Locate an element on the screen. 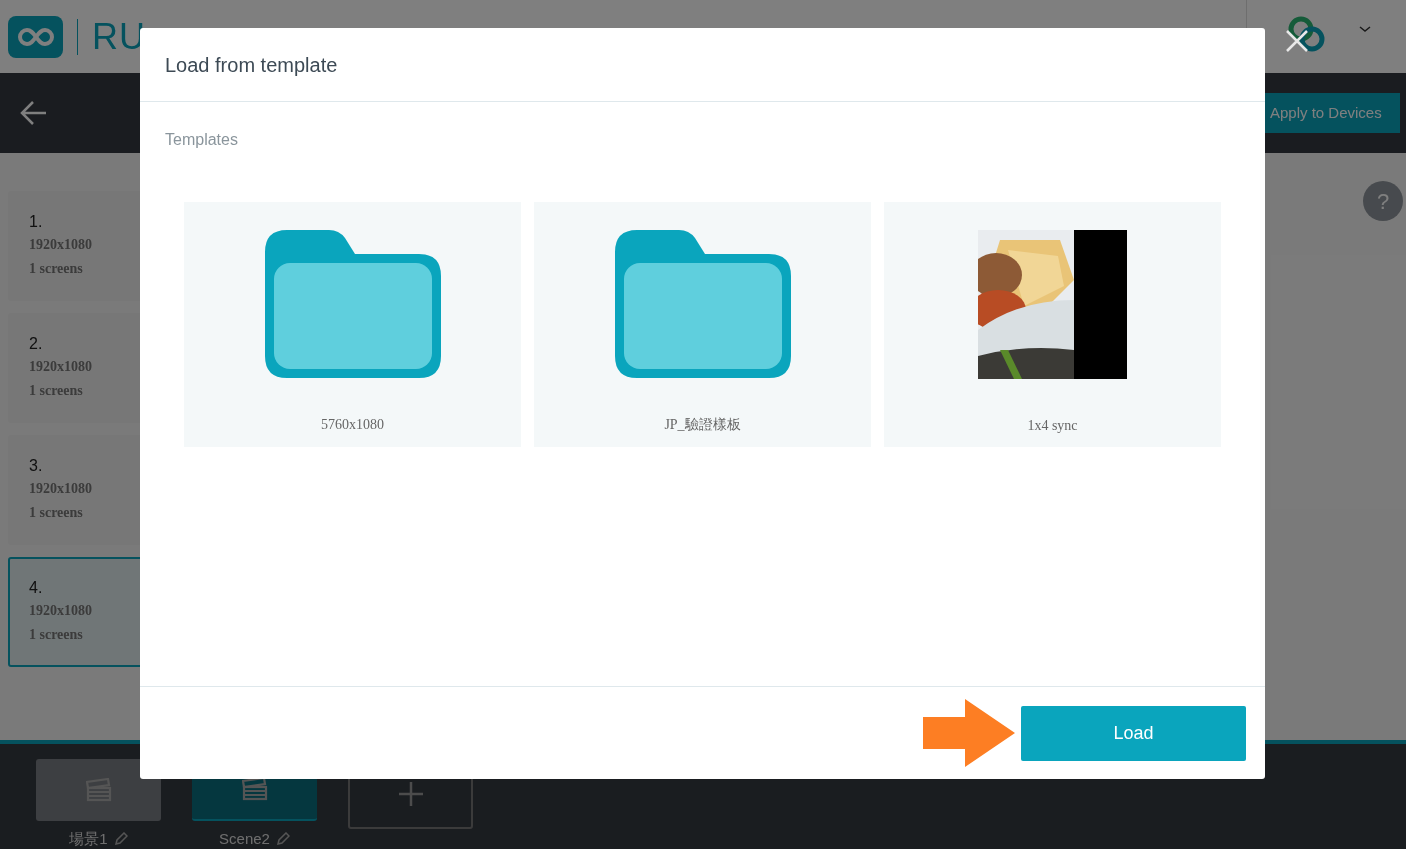 This screenshot has height=849, width=1406. arrow-icon is located at coordinates (969, 733).